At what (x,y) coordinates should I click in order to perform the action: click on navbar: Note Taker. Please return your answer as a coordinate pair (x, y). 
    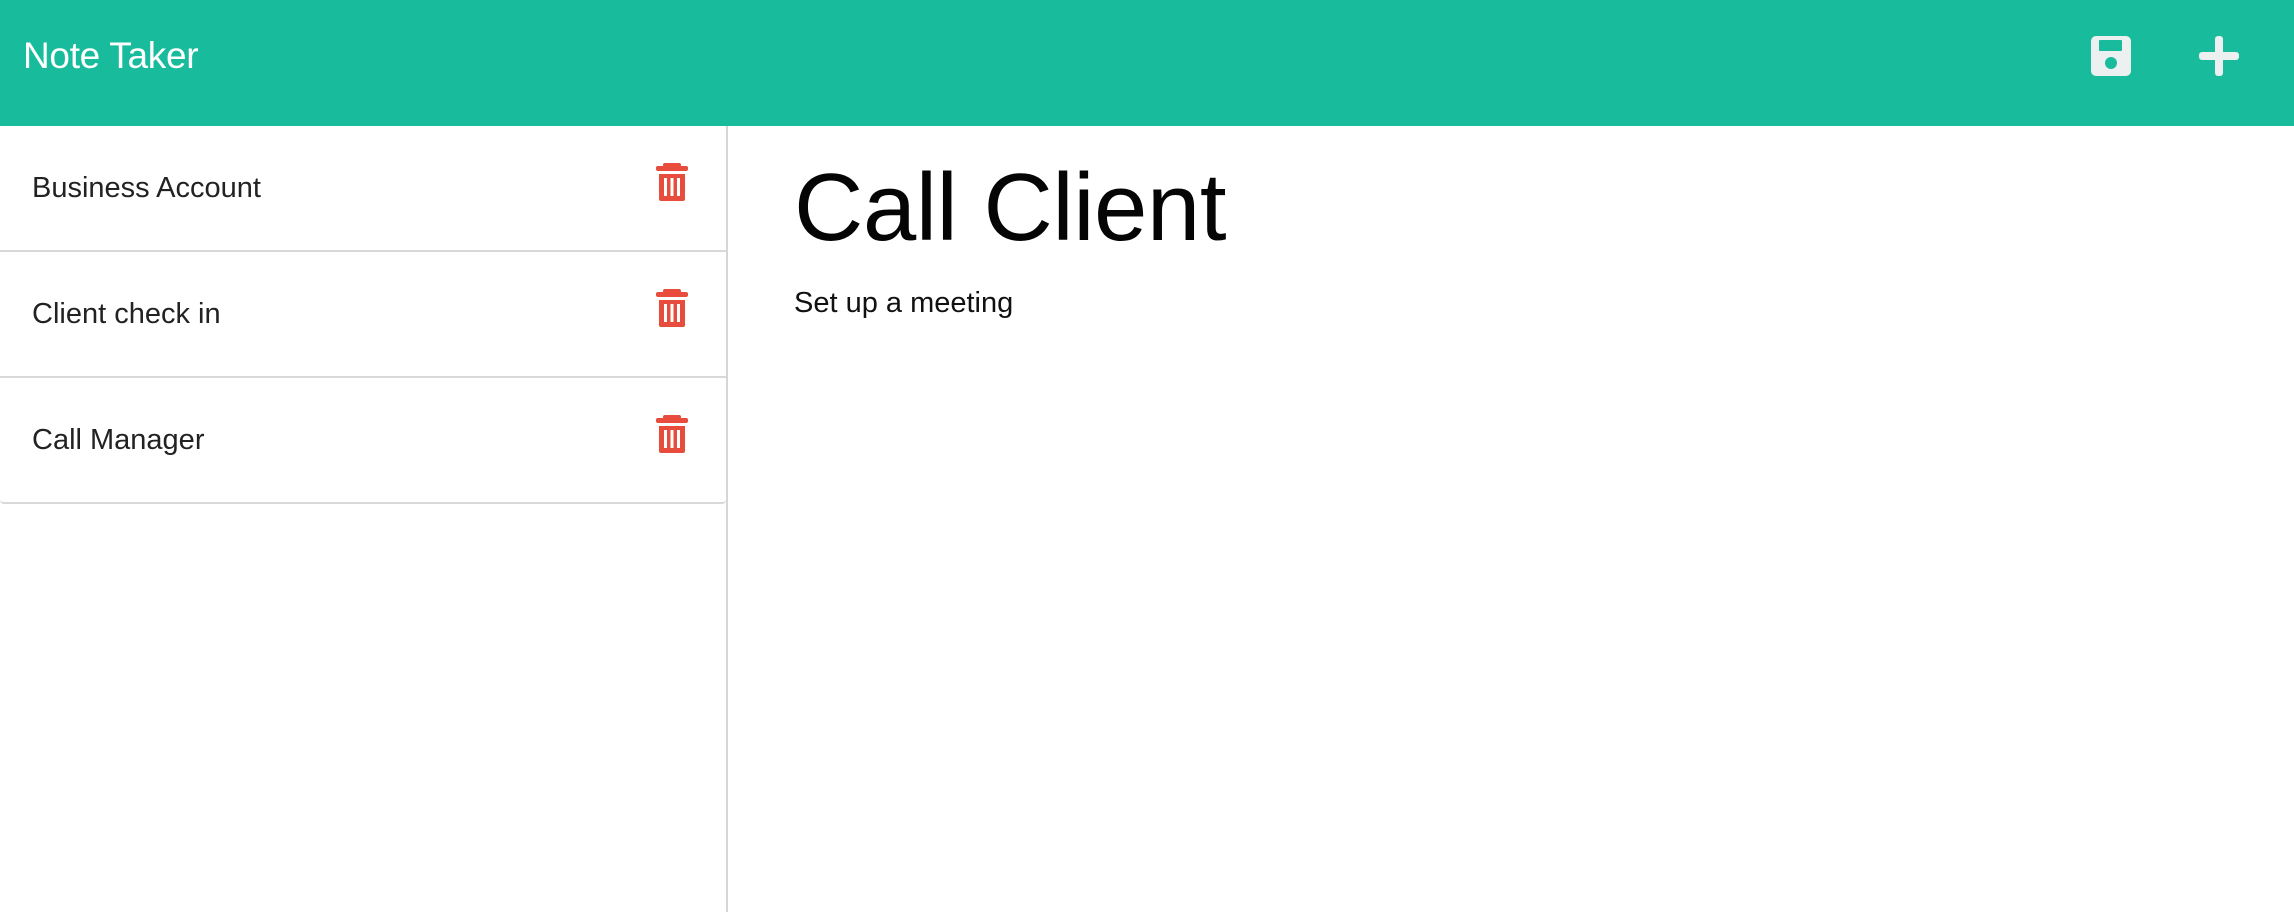
    Looking at the image, I should click on (1147, 63).